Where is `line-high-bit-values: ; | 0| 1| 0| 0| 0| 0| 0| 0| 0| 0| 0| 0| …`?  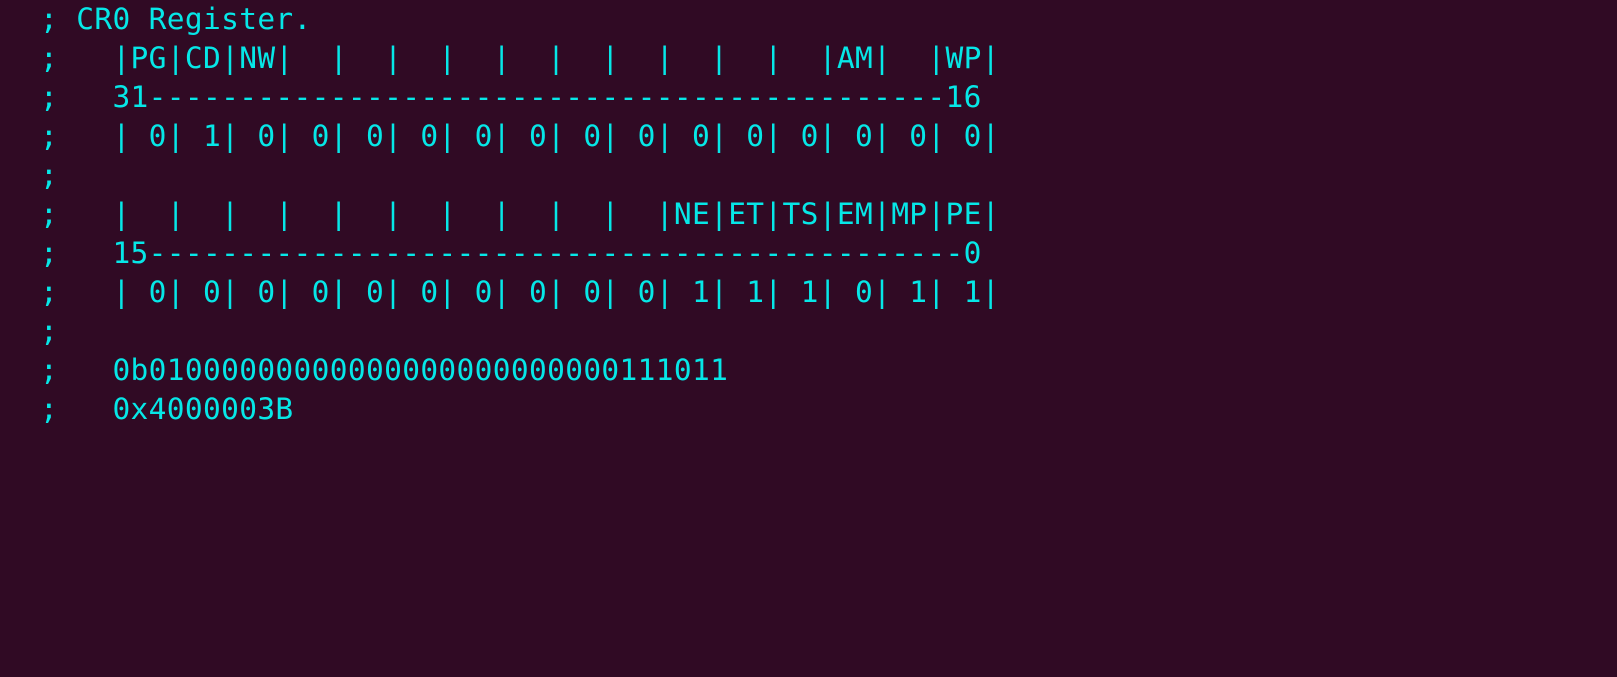 line-high-bit-values: ; | 0| 1| 0| 0| 0| 0| 0| 0| 0| 0| 0| 0| … is located at coordinates (520, 136).